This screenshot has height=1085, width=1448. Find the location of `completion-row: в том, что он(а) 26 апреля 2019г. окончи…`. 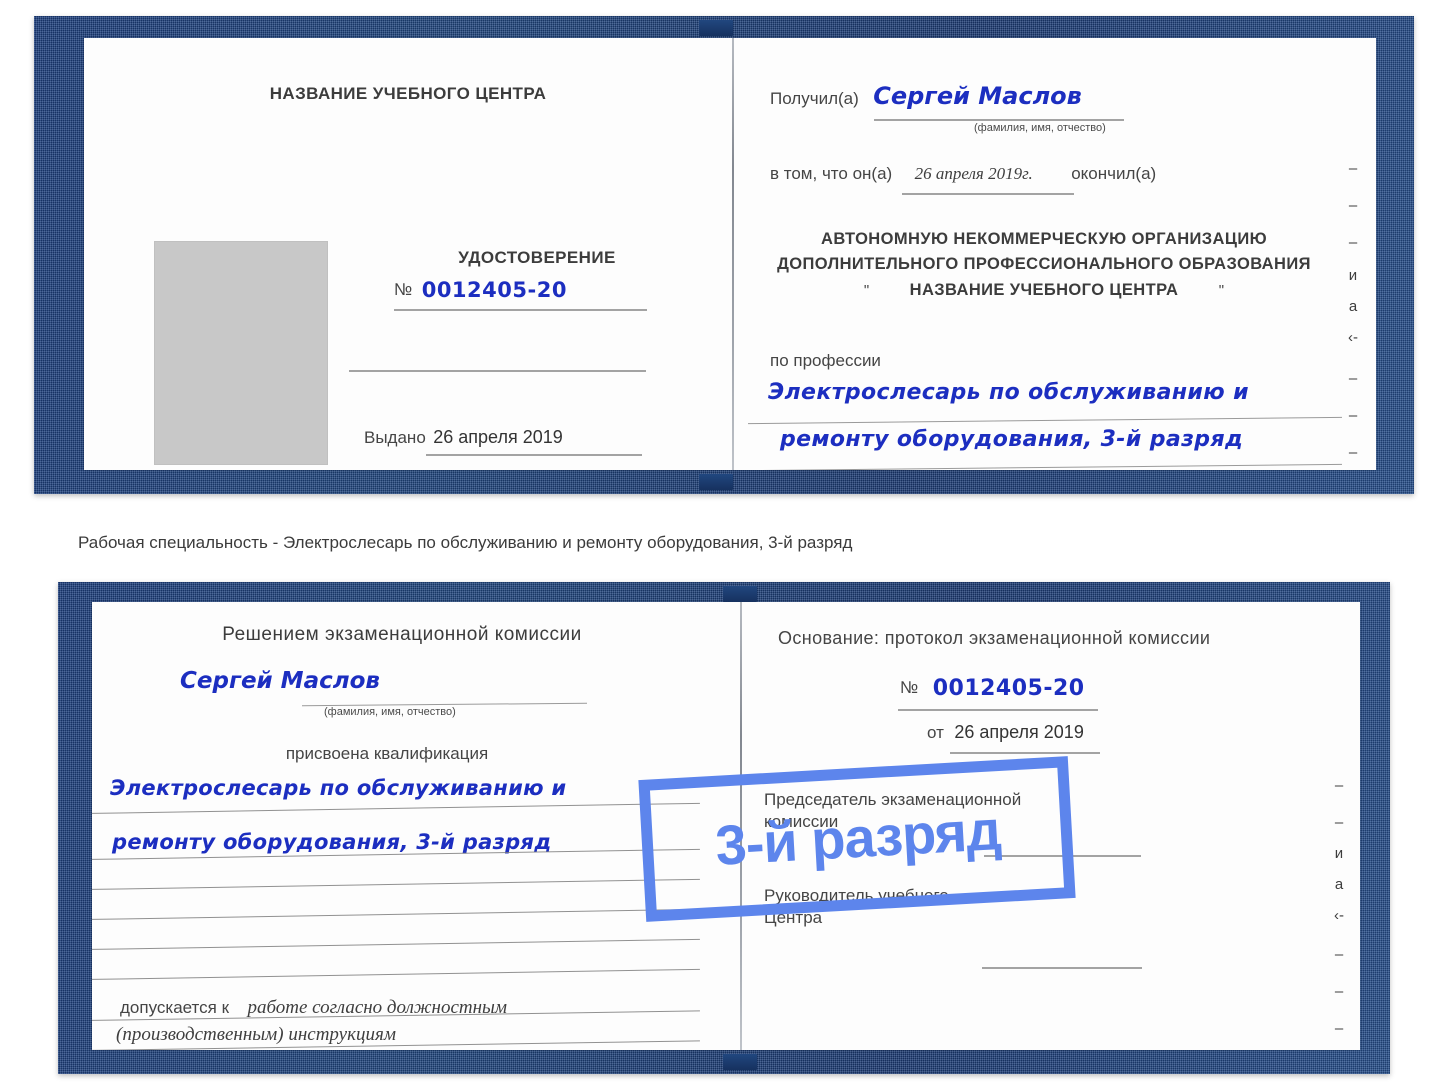

completion-row: в том, что он(а) 26 апреля 2019г. окончи… is located at coordinates (963, 174).